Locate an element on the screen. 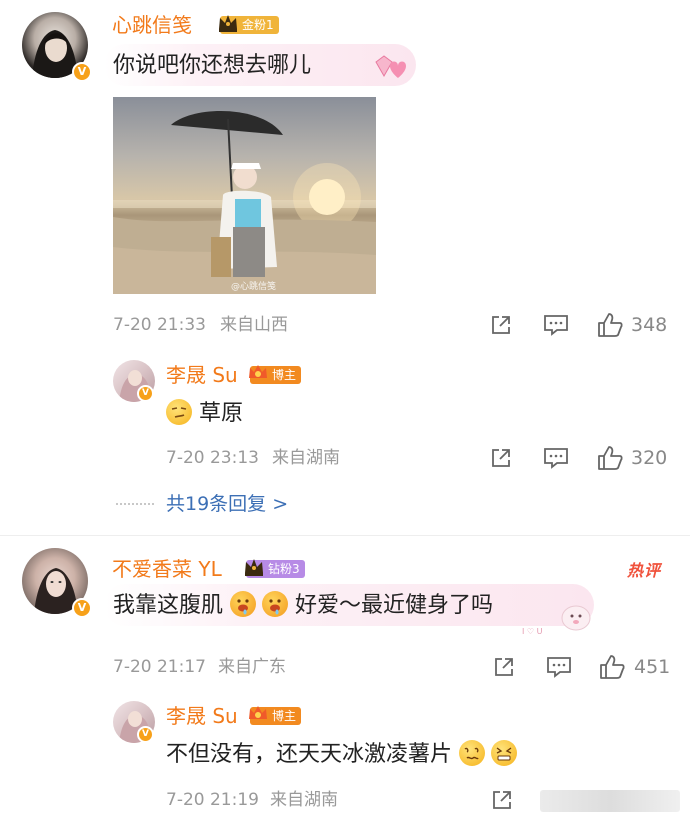 The height and width of the screenshot is (817, 690). divider is located at coordinates (345, 535).